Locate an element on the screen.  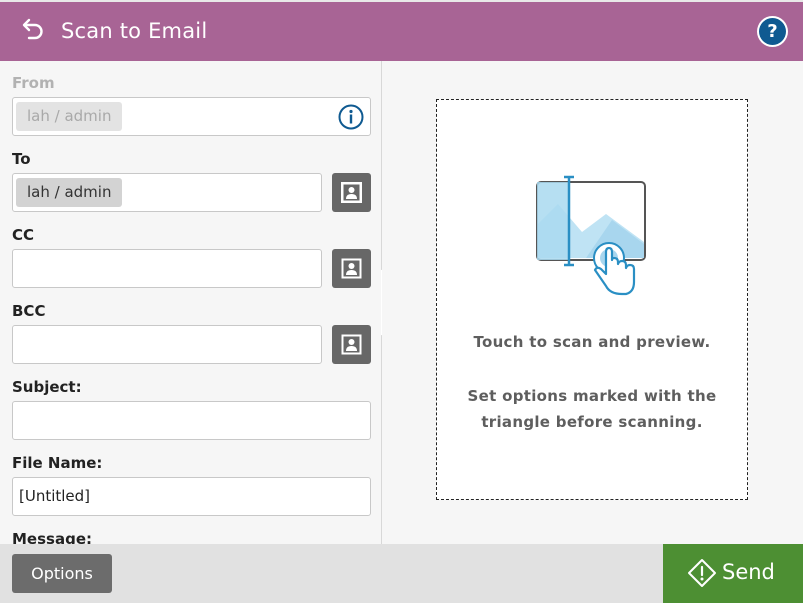
bcc-label: BCC is located at coordinates (29, 311).